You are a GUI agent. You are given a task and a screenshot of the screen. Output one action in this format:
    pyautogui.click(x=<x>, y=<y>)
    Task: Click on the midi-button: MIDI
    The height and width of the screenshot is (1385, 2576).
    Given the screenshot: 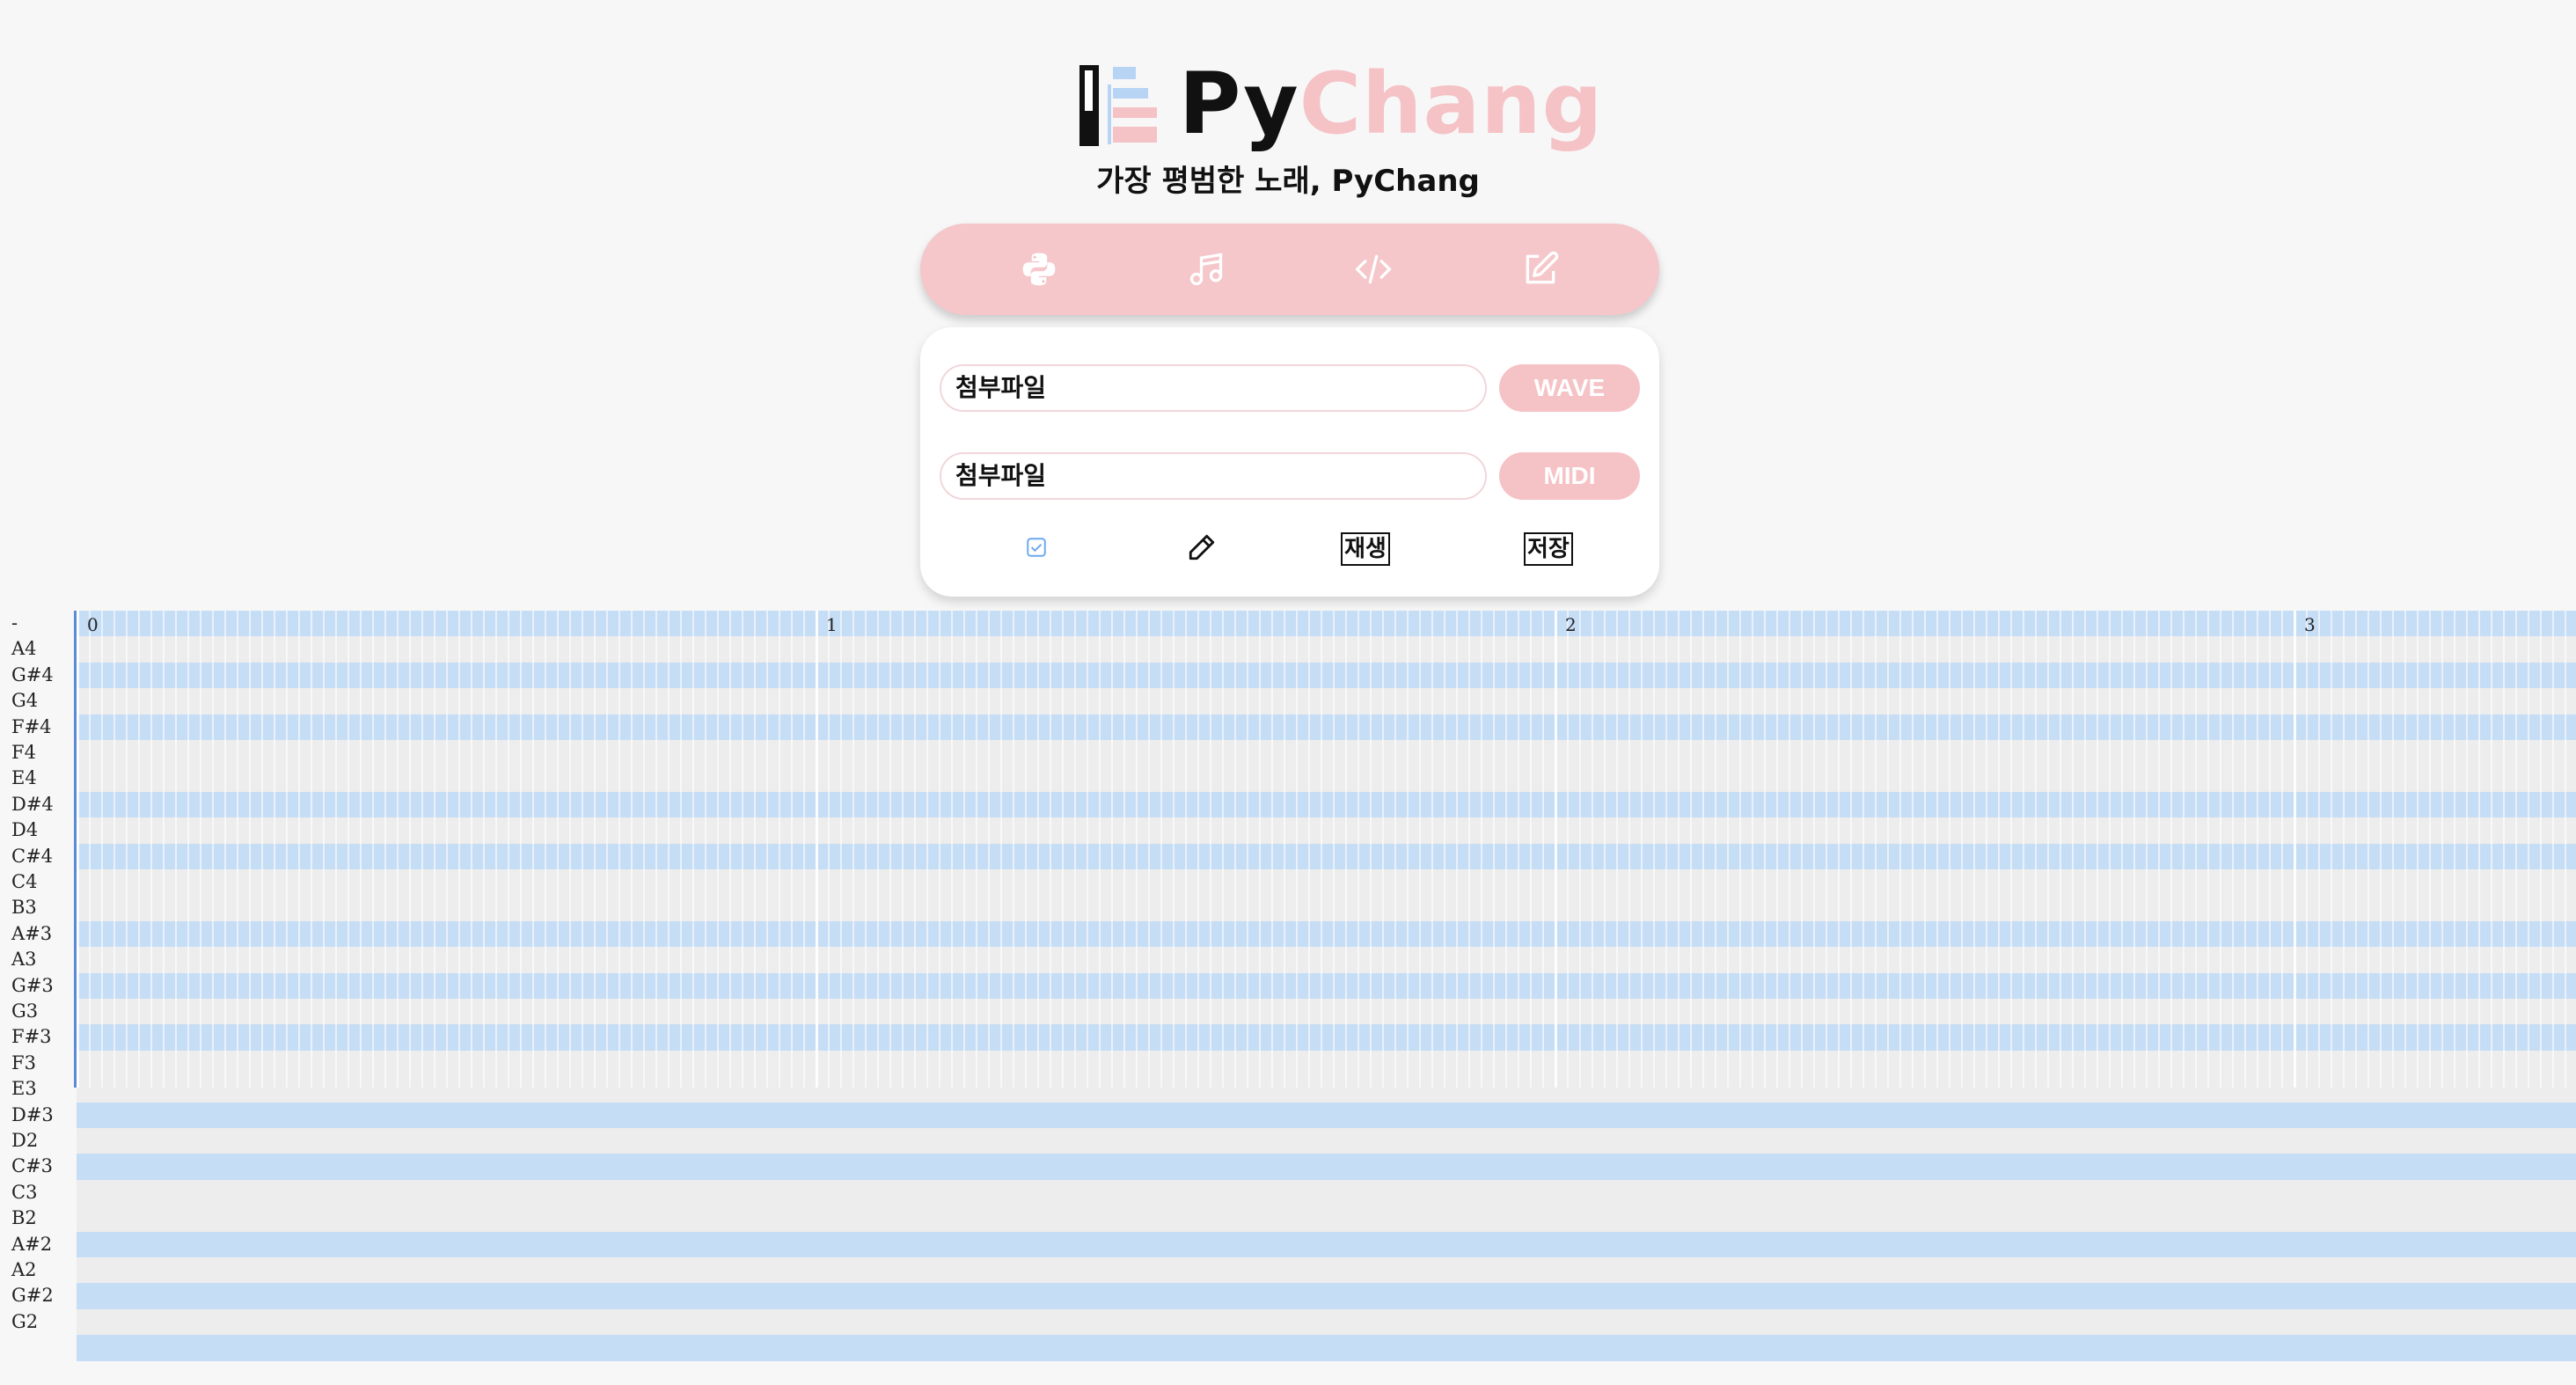 What is the action you would take?
    pyautogui.click(x=1569, y=476)
    